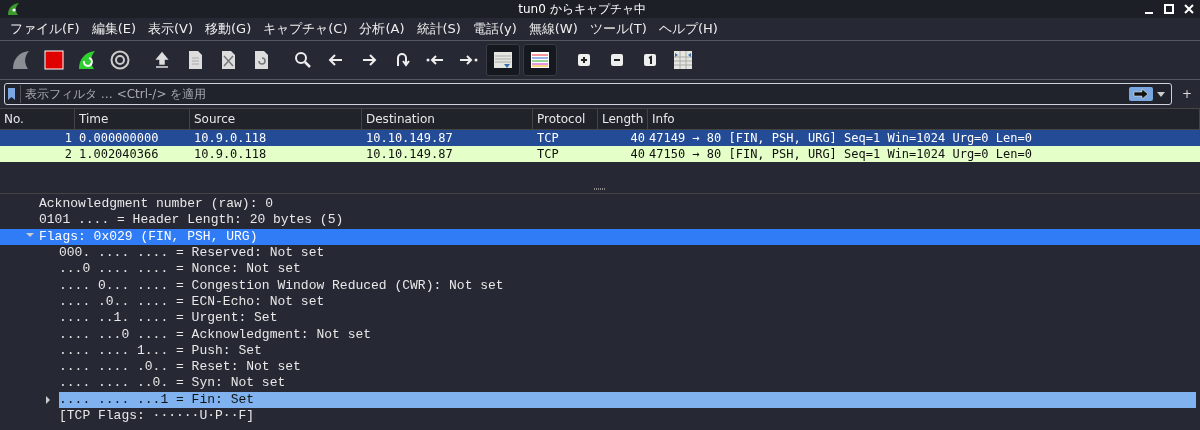  I want to click on menu-item: 統計(S), so click(438, 29).